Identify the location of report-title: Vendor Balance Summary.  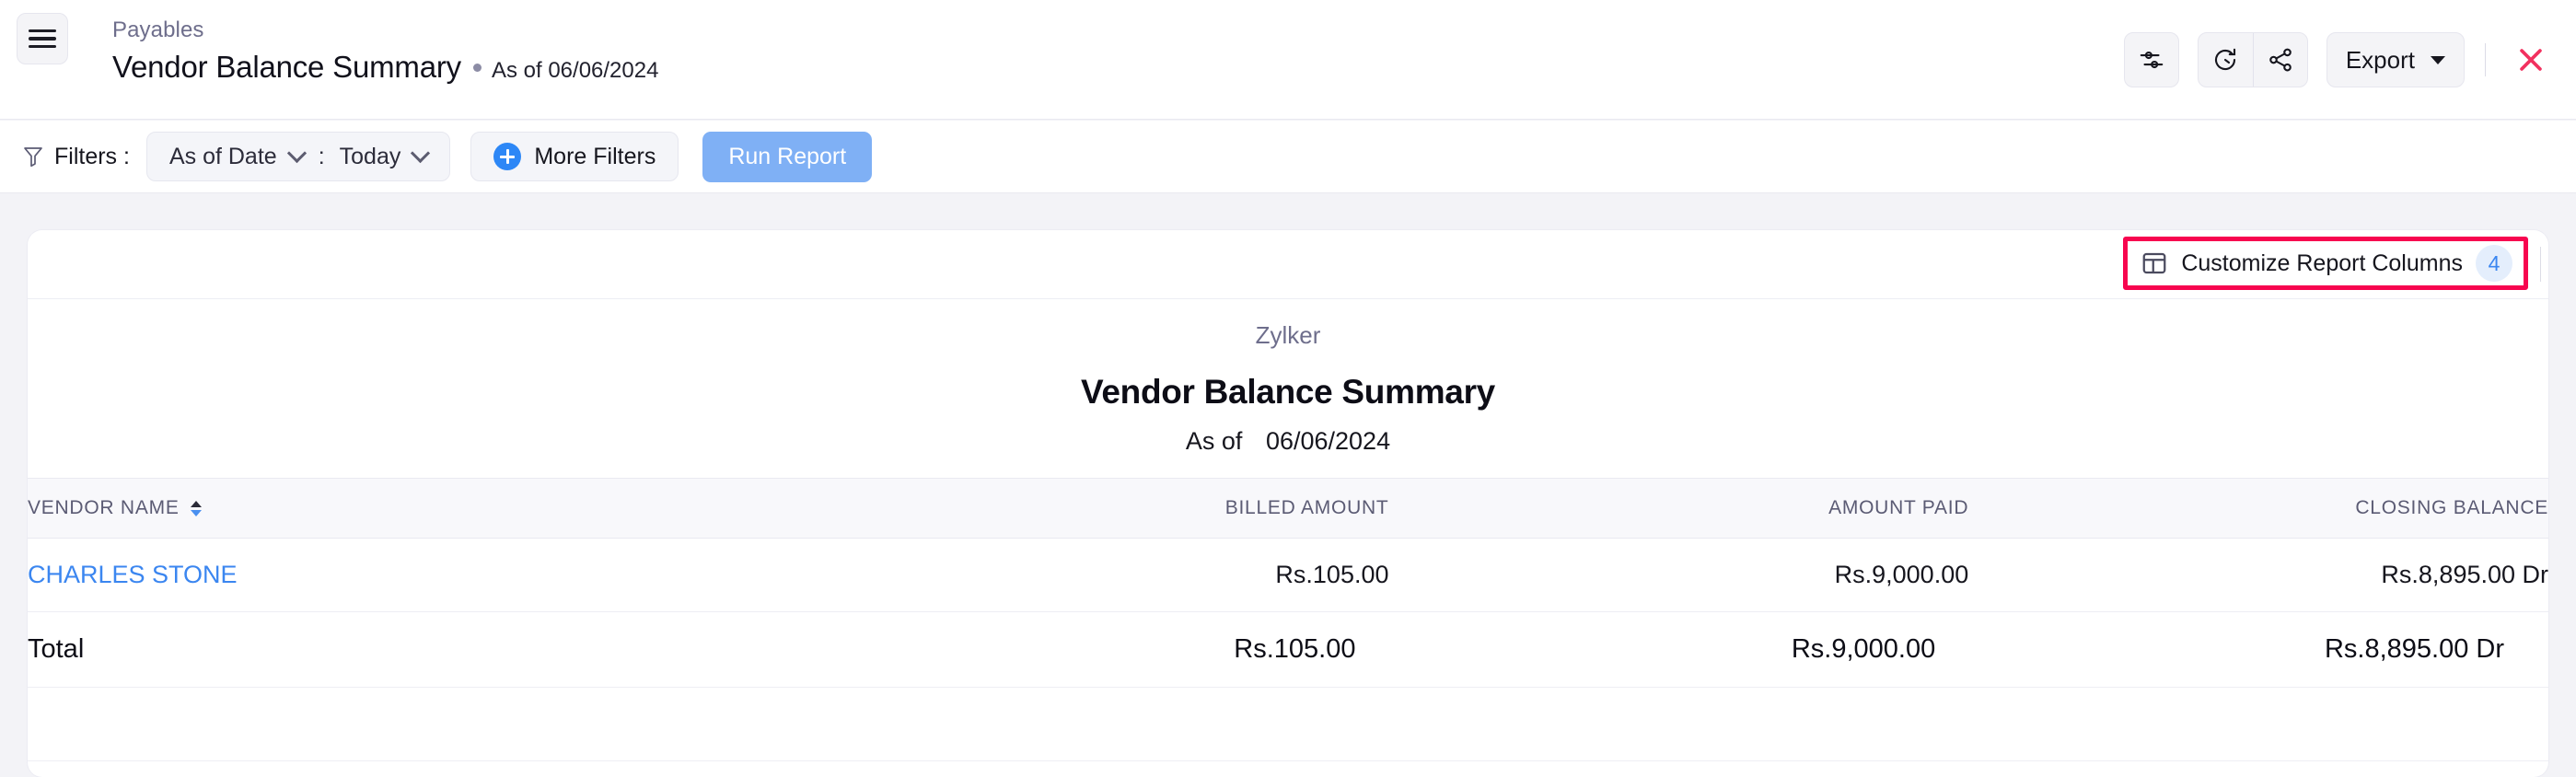
(1288, 392).